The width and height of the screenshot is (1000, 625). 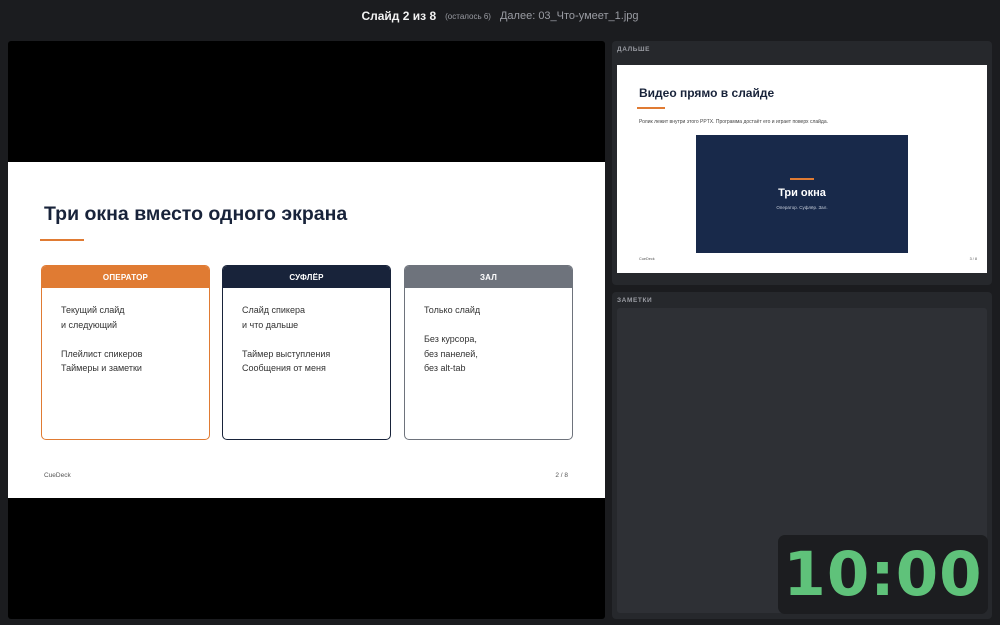 I want to click on card-line: без панелей,, so click(x=451, y=353).